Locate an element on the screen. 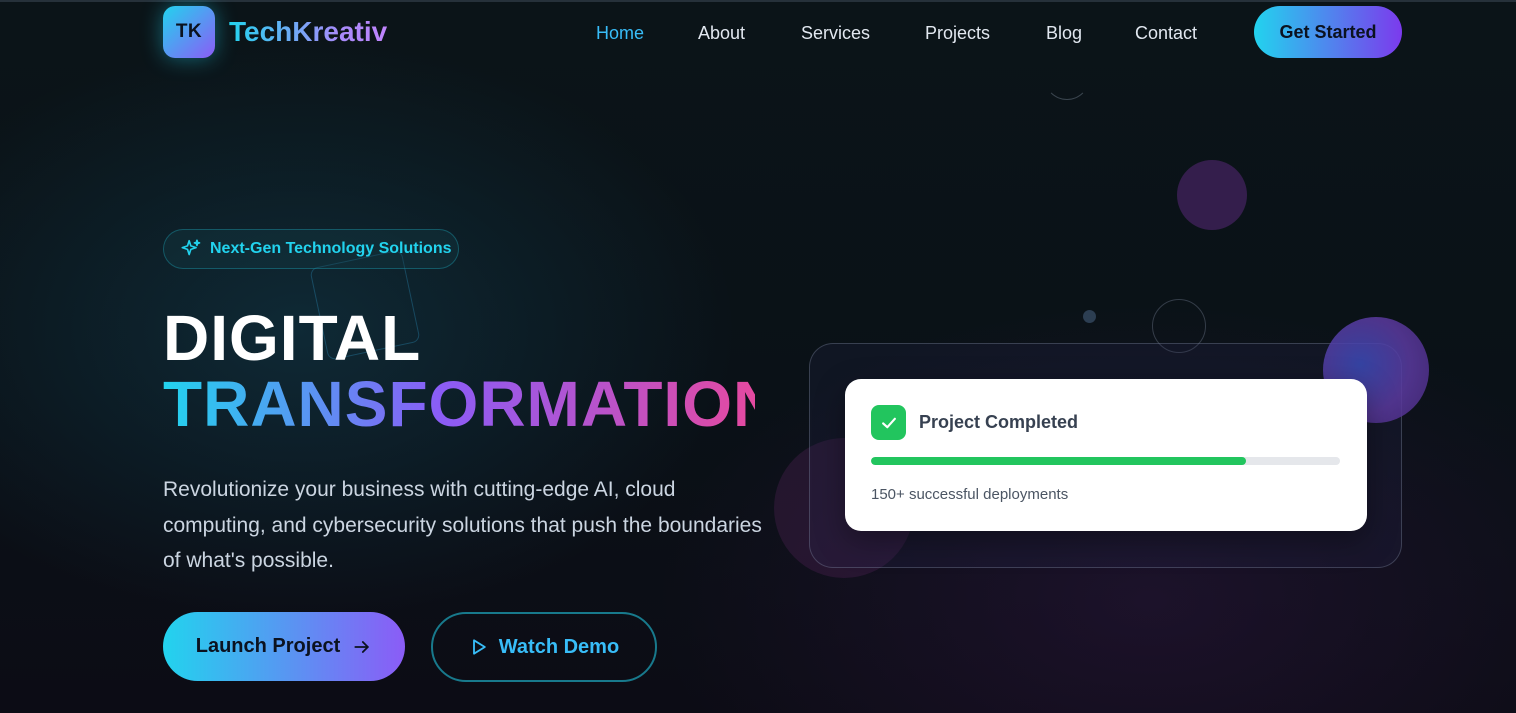  hero-title-line2: TRANSFORMATION is located at coordinates (459, 404).